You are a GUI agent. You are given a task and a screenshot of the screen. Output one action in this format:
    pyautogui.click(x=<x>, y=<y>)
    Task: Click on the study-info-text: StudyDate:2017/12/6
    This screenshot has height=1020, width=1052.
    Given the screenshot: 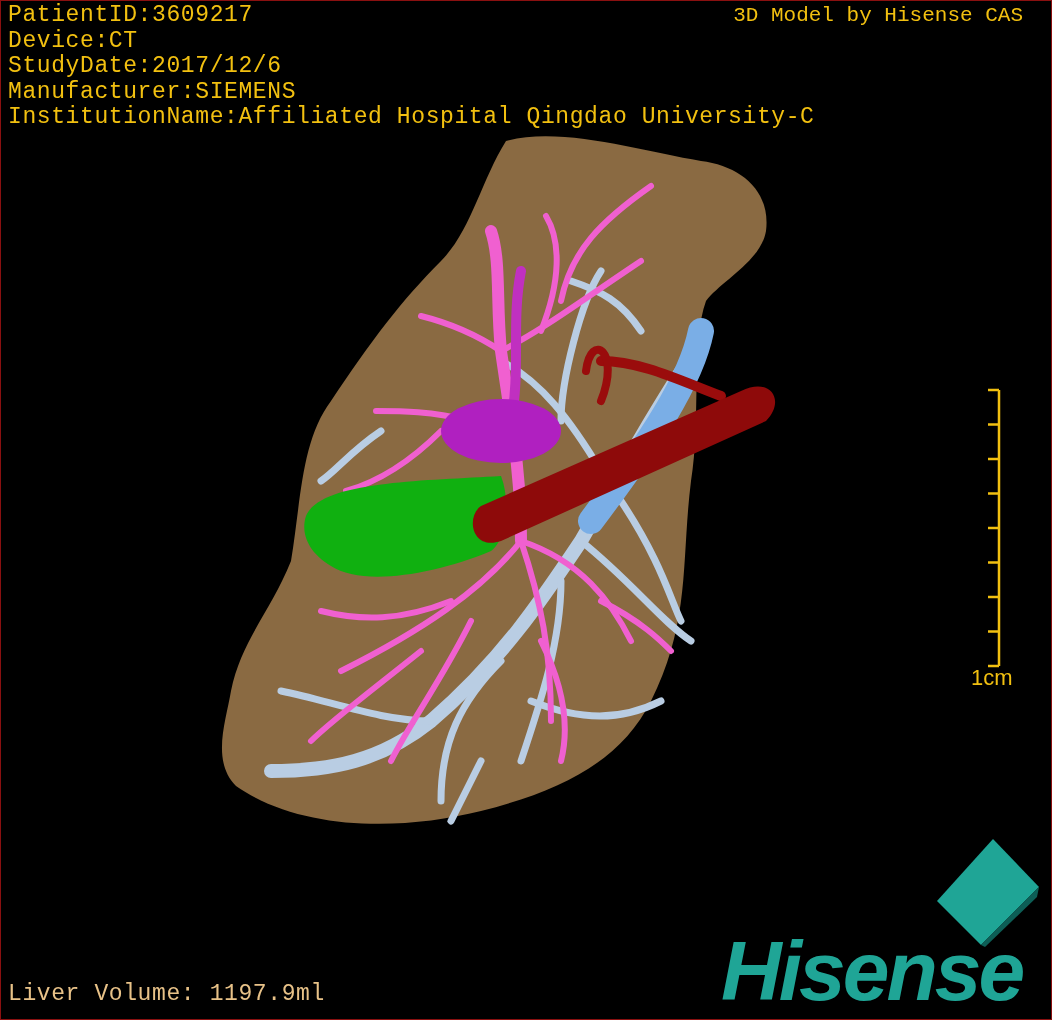 What is the action you would take?
    pyautogui.click(x=145, y=67)
    